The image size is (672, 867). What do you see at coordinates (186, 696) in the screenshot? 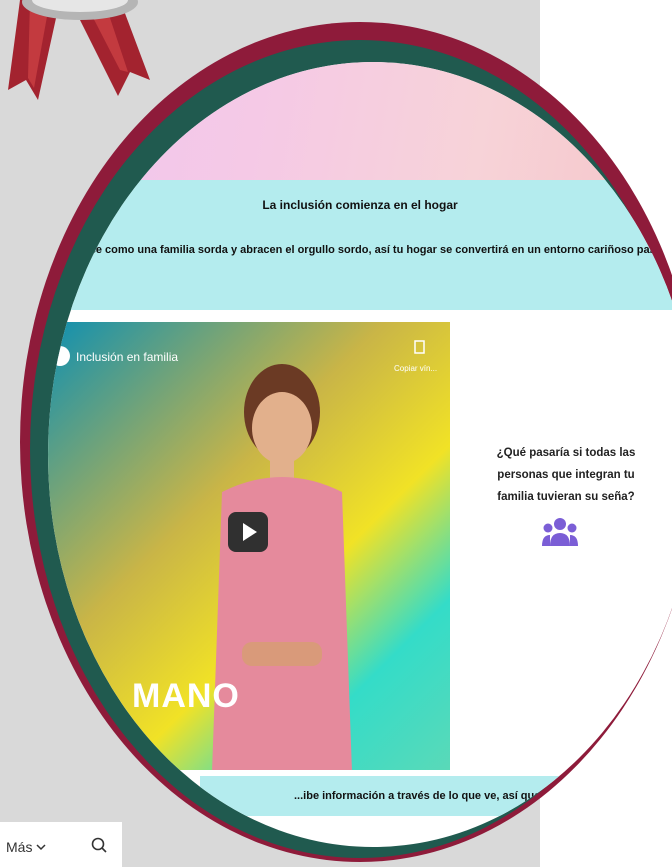
I see `video-overlay-word: MANO` at bounding box center [186, 696].